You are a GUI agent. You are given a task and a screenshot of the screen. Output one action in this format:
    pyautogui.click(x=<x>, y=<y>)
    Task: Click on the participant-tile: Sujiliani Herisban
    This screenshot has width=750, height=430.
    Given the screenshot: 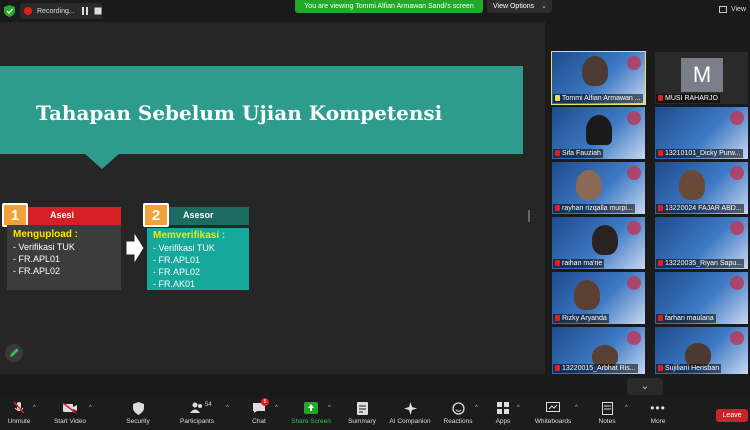 What is the action you would take?
    pyautogui.click(x=701, y=350)
    